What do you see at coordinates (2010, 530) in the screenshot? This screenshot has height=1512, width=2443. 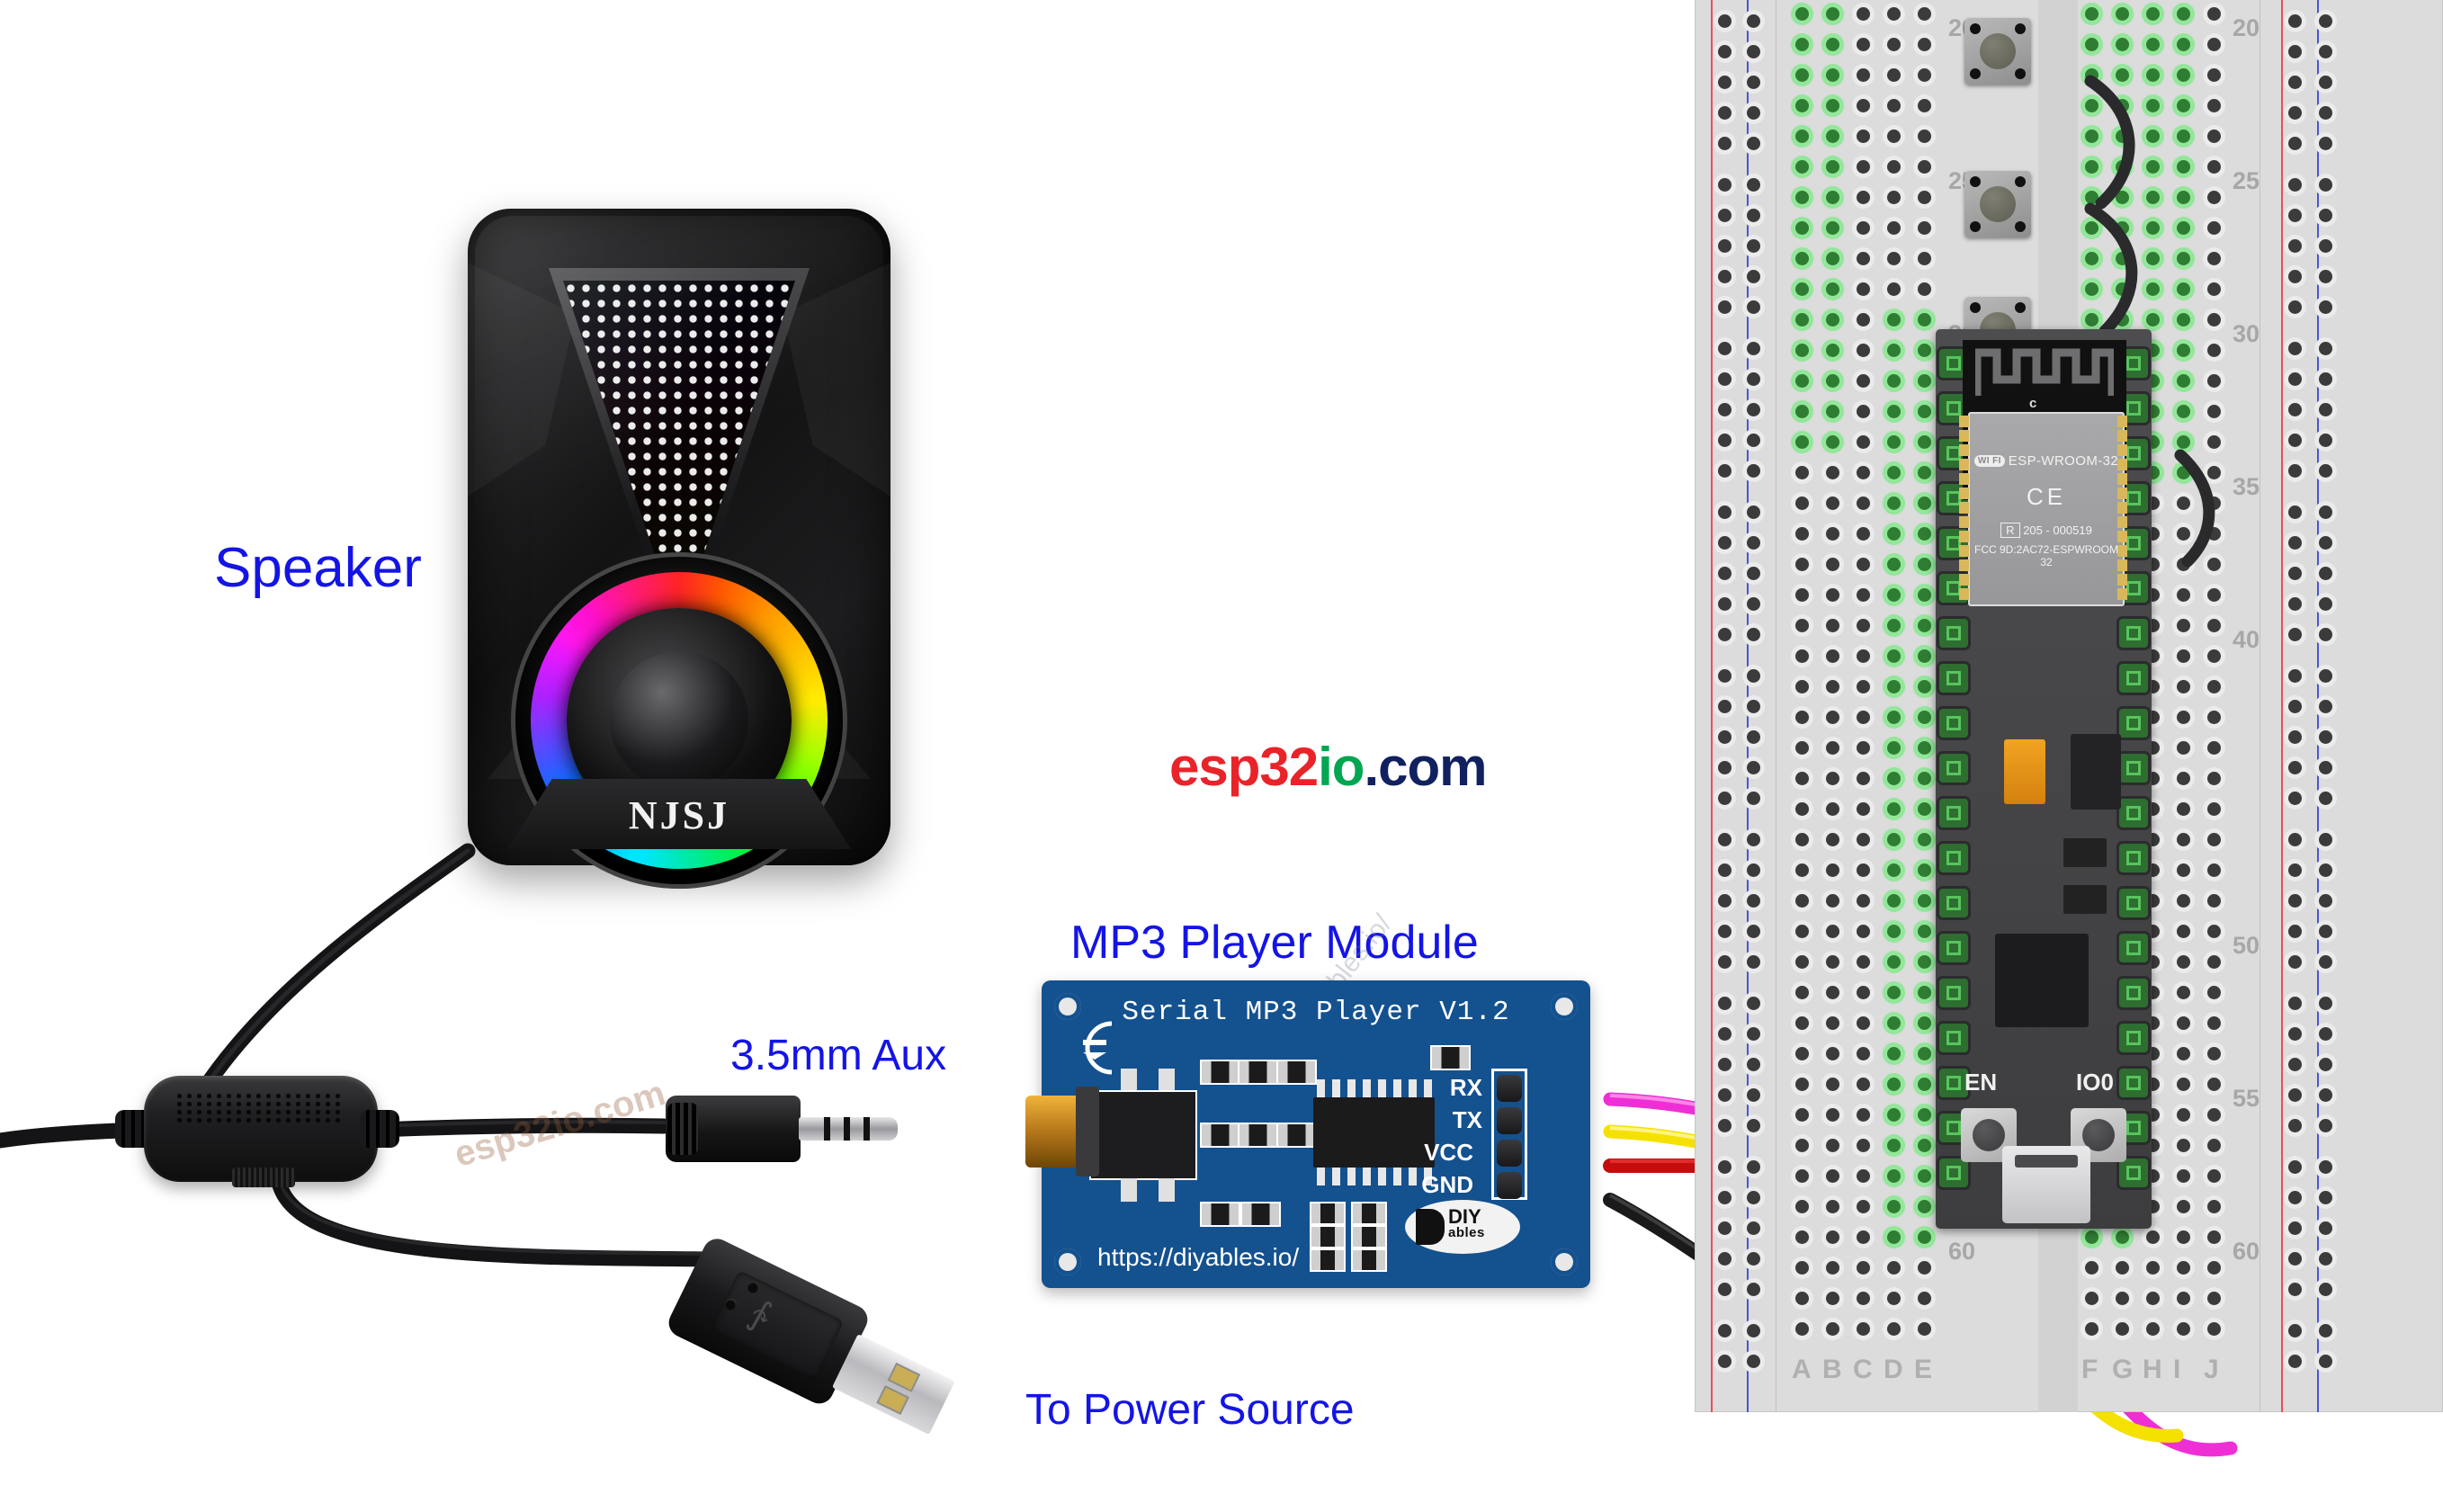 I see `r-mark-icon: R` at bounding box center [2010, 530].